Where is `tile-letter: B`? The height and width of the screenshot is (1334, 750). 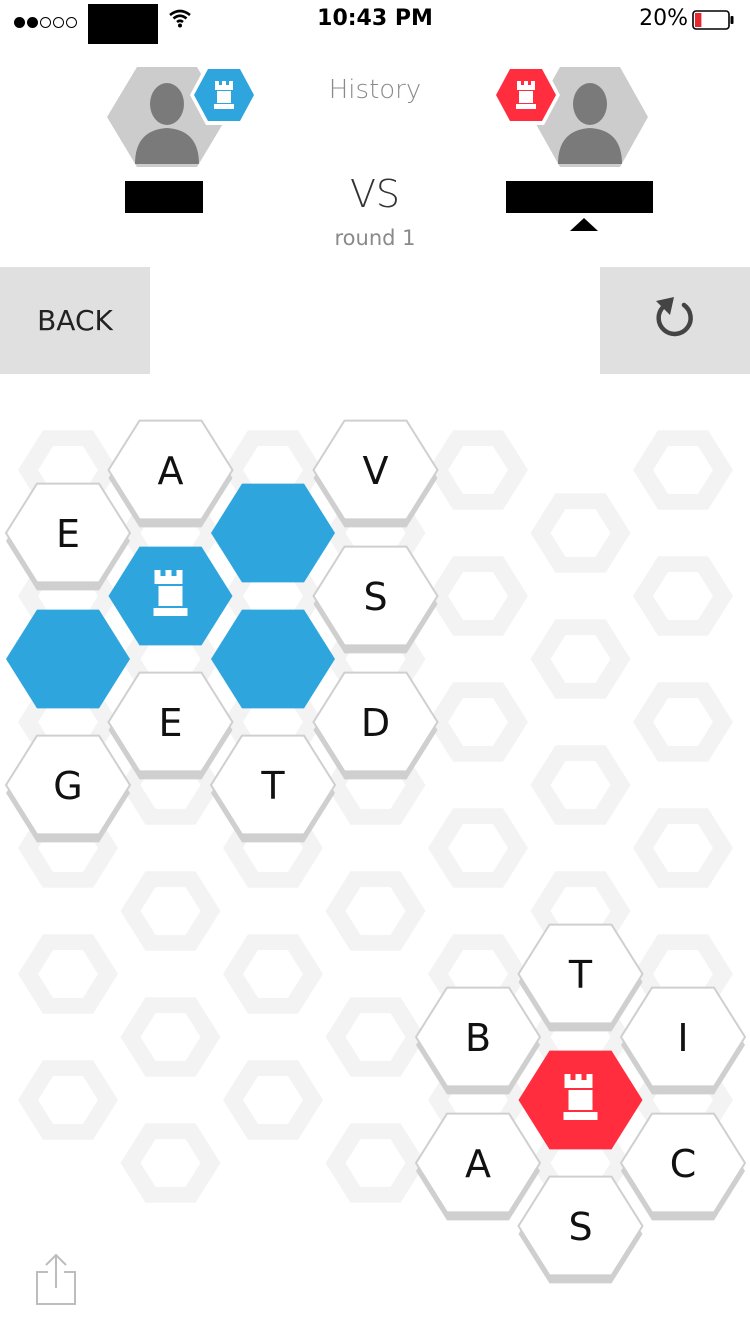 tile-letter: B is located at coordinates (478, 1038).